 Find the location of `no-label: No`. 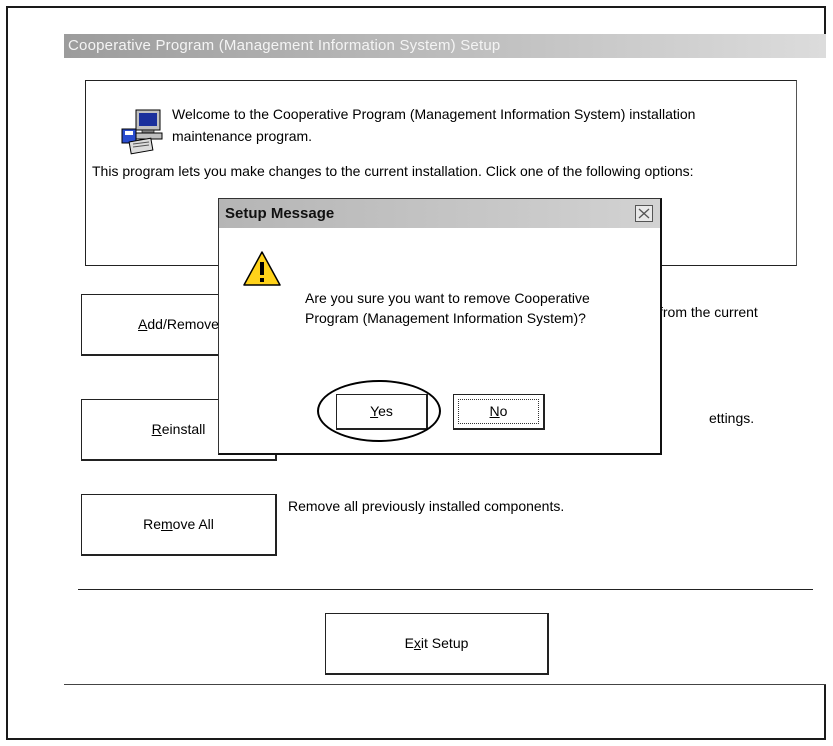

no-label: No is located at coordinates (498, 411).